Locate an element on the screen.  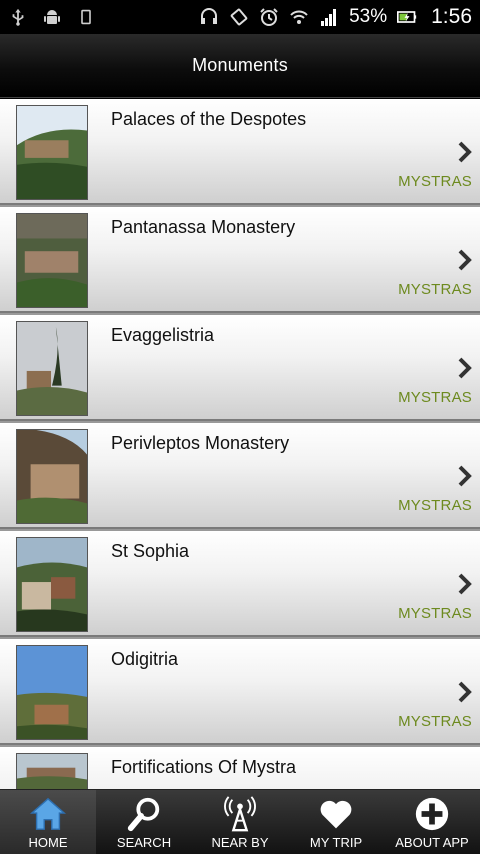
item-title: Perivleptos Monastery is located at coordinates (200, 443).